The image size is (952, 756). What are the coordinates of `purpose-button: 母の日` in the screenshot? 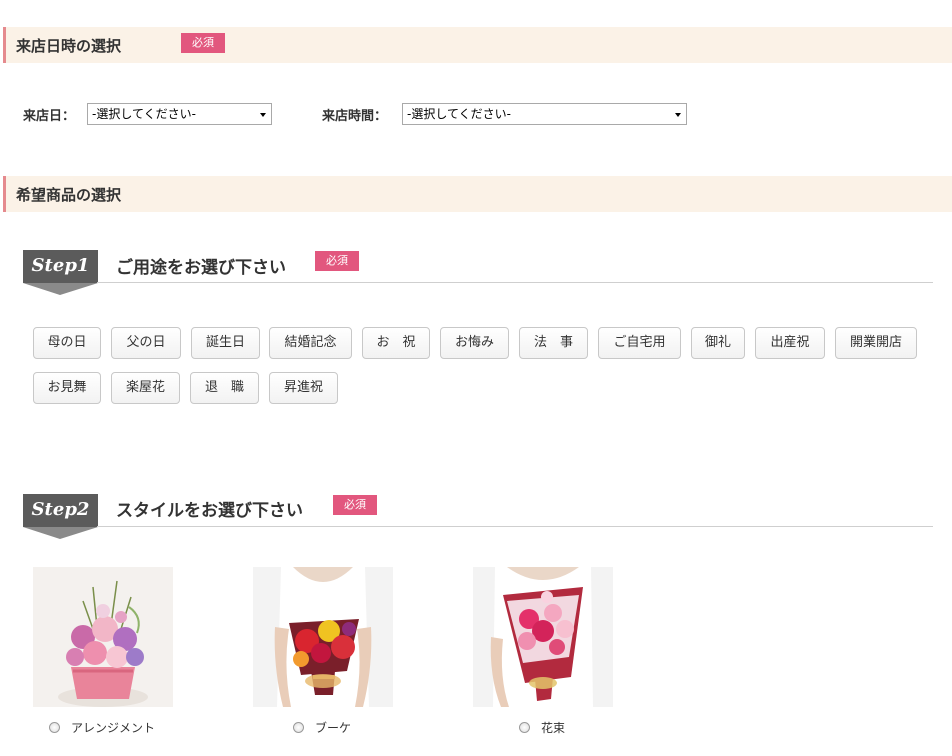 It's located at (67, 343).